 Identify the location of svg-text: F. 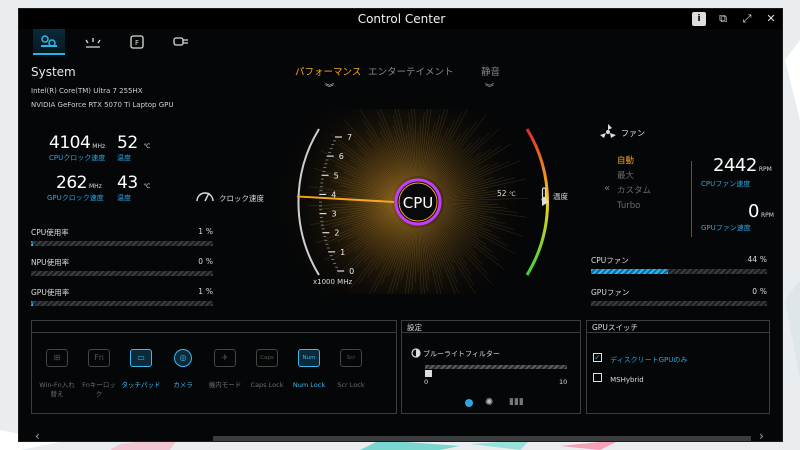
(137, 43).